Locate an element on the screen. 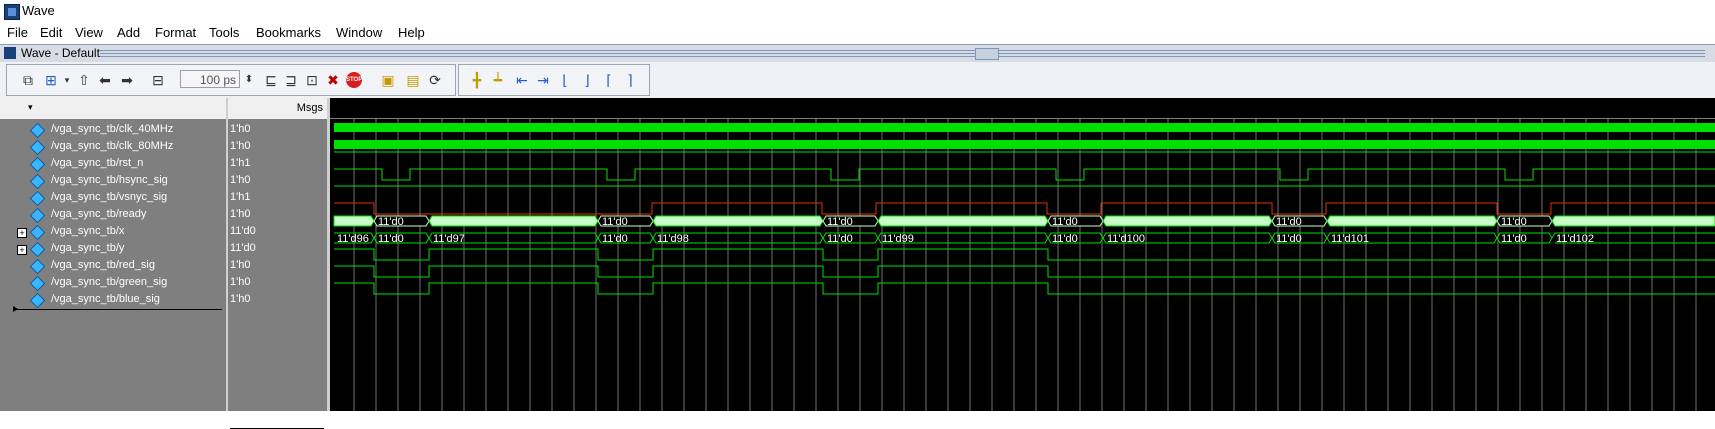 This screenshot has height=429, width=1715. continue-icon: ⟳ is located at coordinates (435, 80).